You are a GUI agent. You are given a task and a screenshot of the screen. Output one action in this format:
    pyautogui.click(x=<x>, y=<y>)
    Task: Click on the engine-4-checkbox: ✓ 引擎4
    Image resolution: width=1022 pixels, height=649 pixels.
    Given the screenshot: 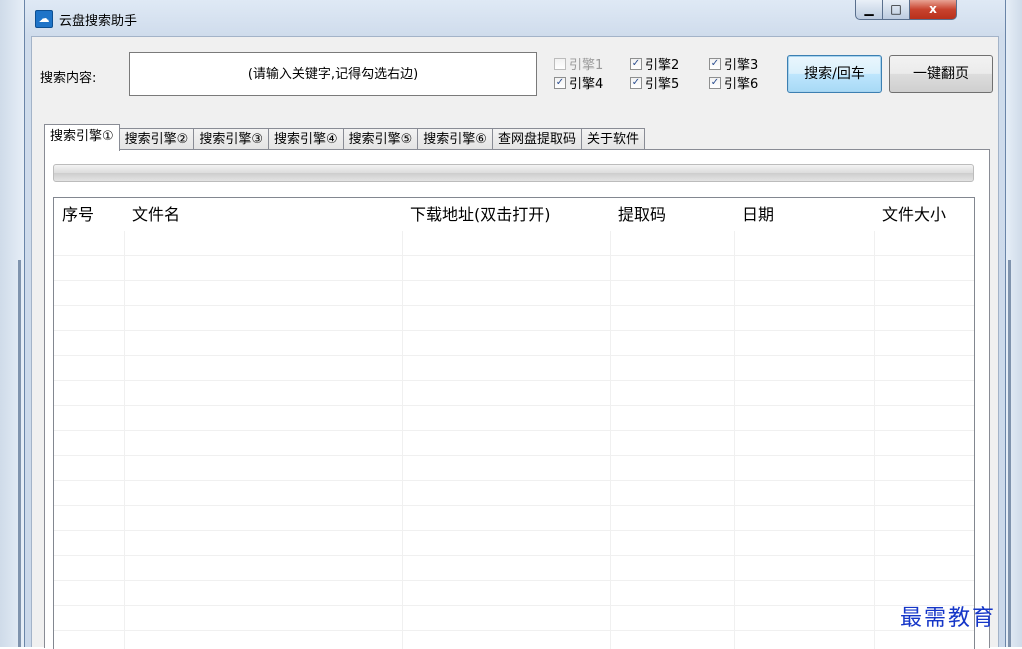 What is the action you would take?
    pyautogui.click(x=578, y=82)
    